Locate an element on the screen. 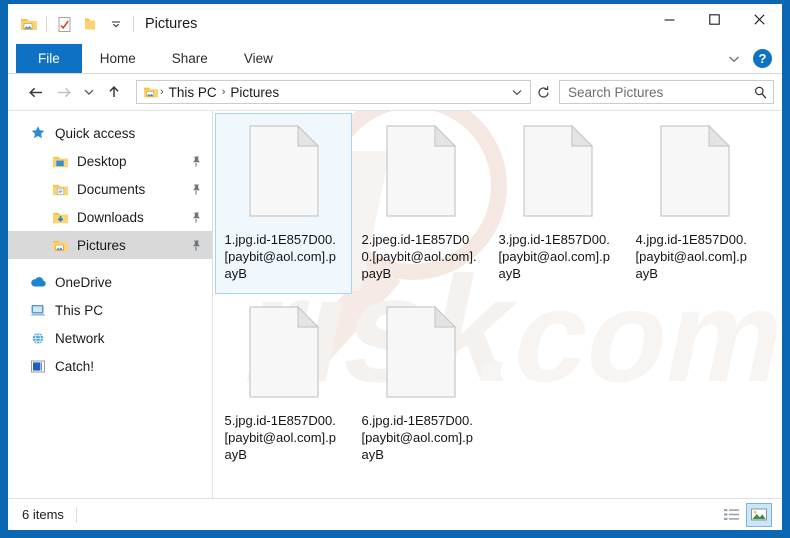 Image resolution: width=790 pixels, height=538 pixels. downloads-folder-icon is located at coordinates (60, 217).